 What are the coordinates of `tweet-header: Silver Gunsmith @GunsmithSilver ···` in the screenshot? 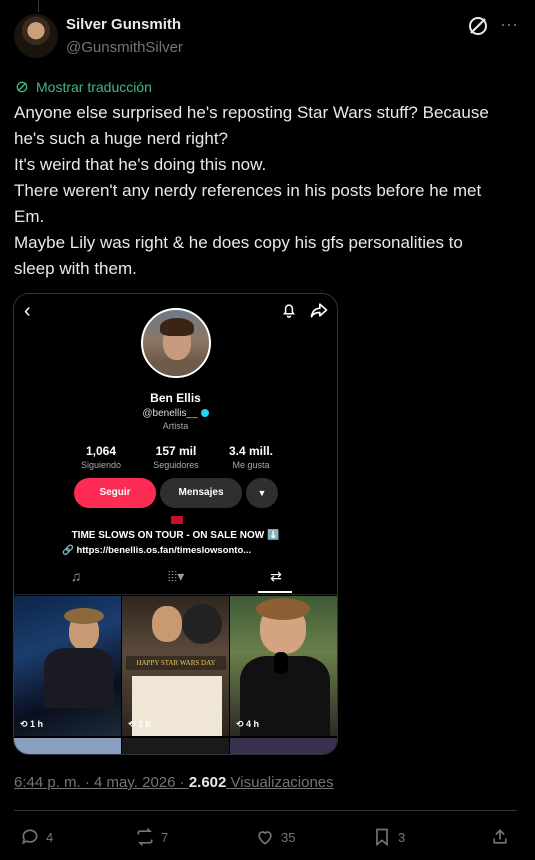 It's located at (267, 35).